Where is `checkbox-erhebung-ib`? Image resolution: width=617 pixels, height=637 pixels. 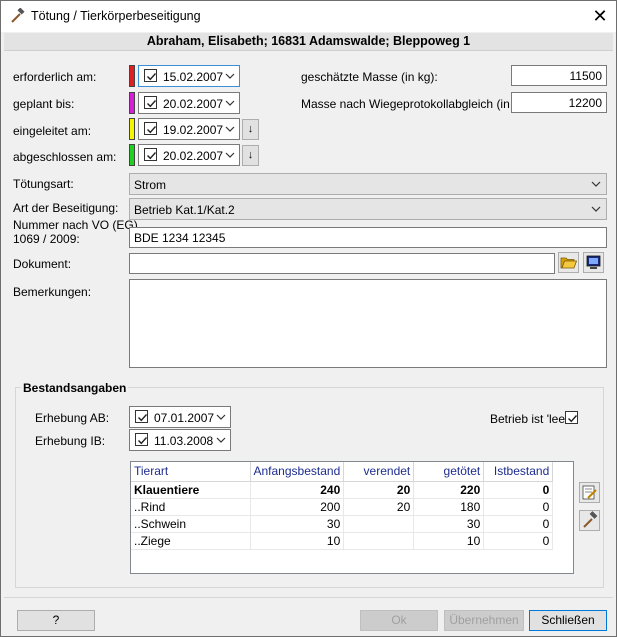
checkbox-erhebung-ib is located at coordinates (141, 439).